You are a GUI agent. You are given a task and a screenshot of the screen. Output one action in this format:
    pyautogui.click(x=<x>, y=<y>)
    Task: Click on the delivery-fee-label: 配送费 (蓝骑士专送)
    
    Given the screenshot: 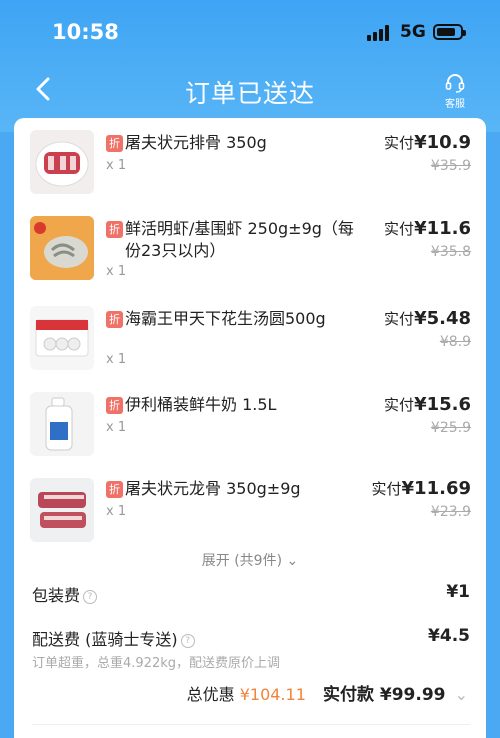 What is the action you would take?
    pyautogui.click(x=105, y=639)
    